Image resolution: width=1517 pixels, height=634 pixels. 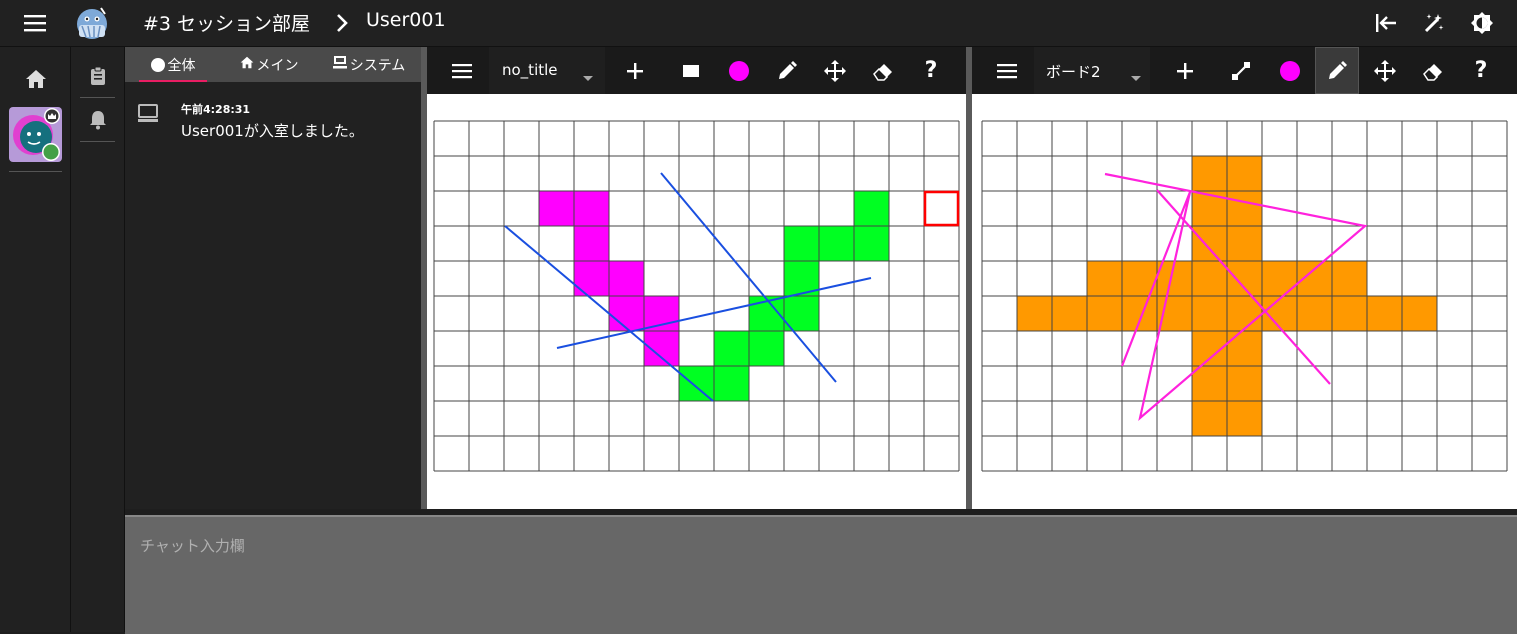 I want to click on magic-wand-icon, so click(x=1434, y=23).